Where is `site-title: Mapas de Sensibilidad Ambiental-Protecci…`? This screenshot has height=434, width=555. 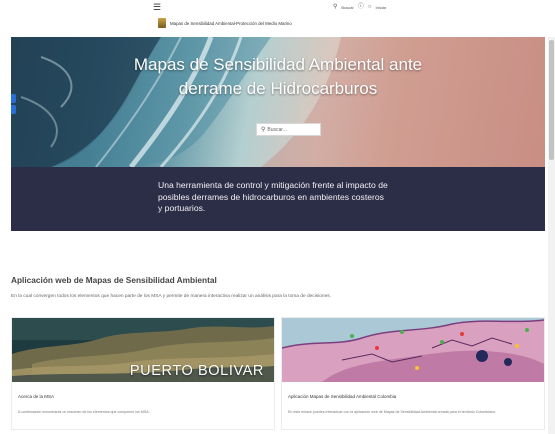
site-title: Mapas de Sensibilidad Ambiental-Protecci… is located at coordinates (231, 23).